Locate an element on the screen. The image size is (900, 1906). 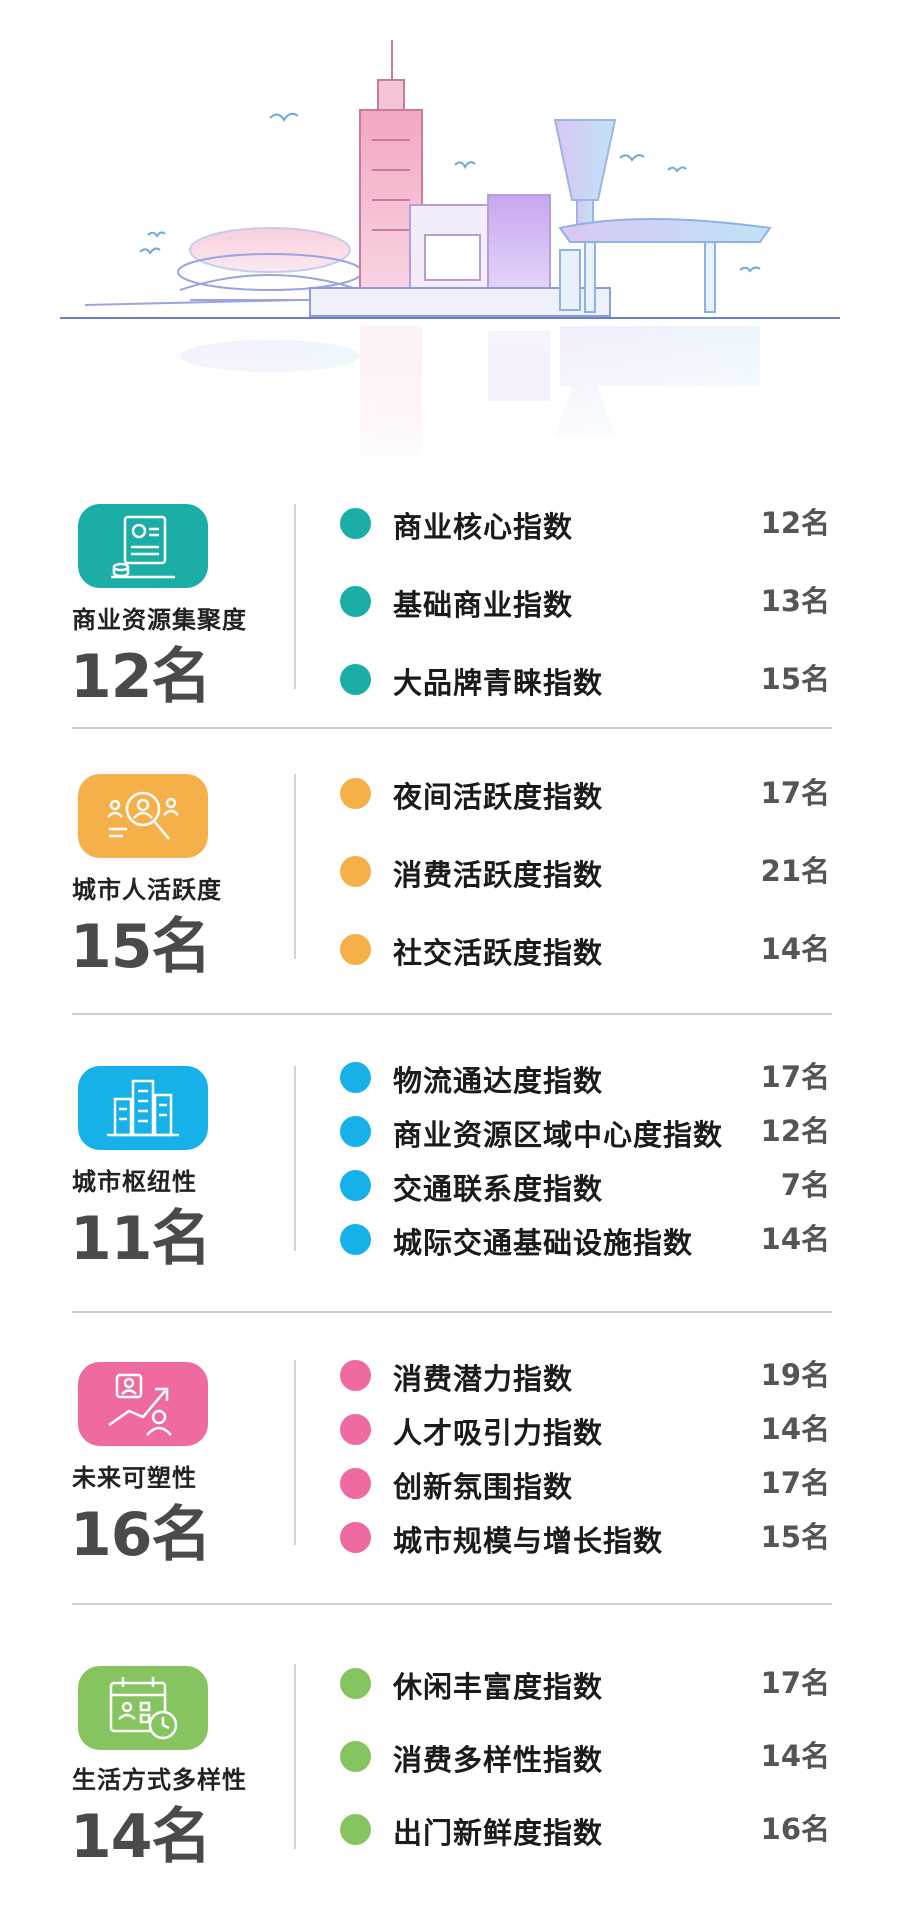
category-rank: 14名 is located at coordinates (140, 1837).